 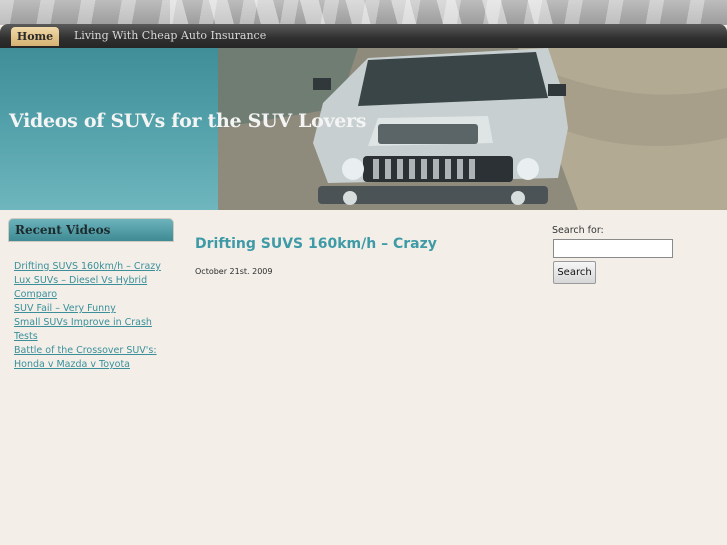 I want to click on search-input, so click(x=613, y=248).